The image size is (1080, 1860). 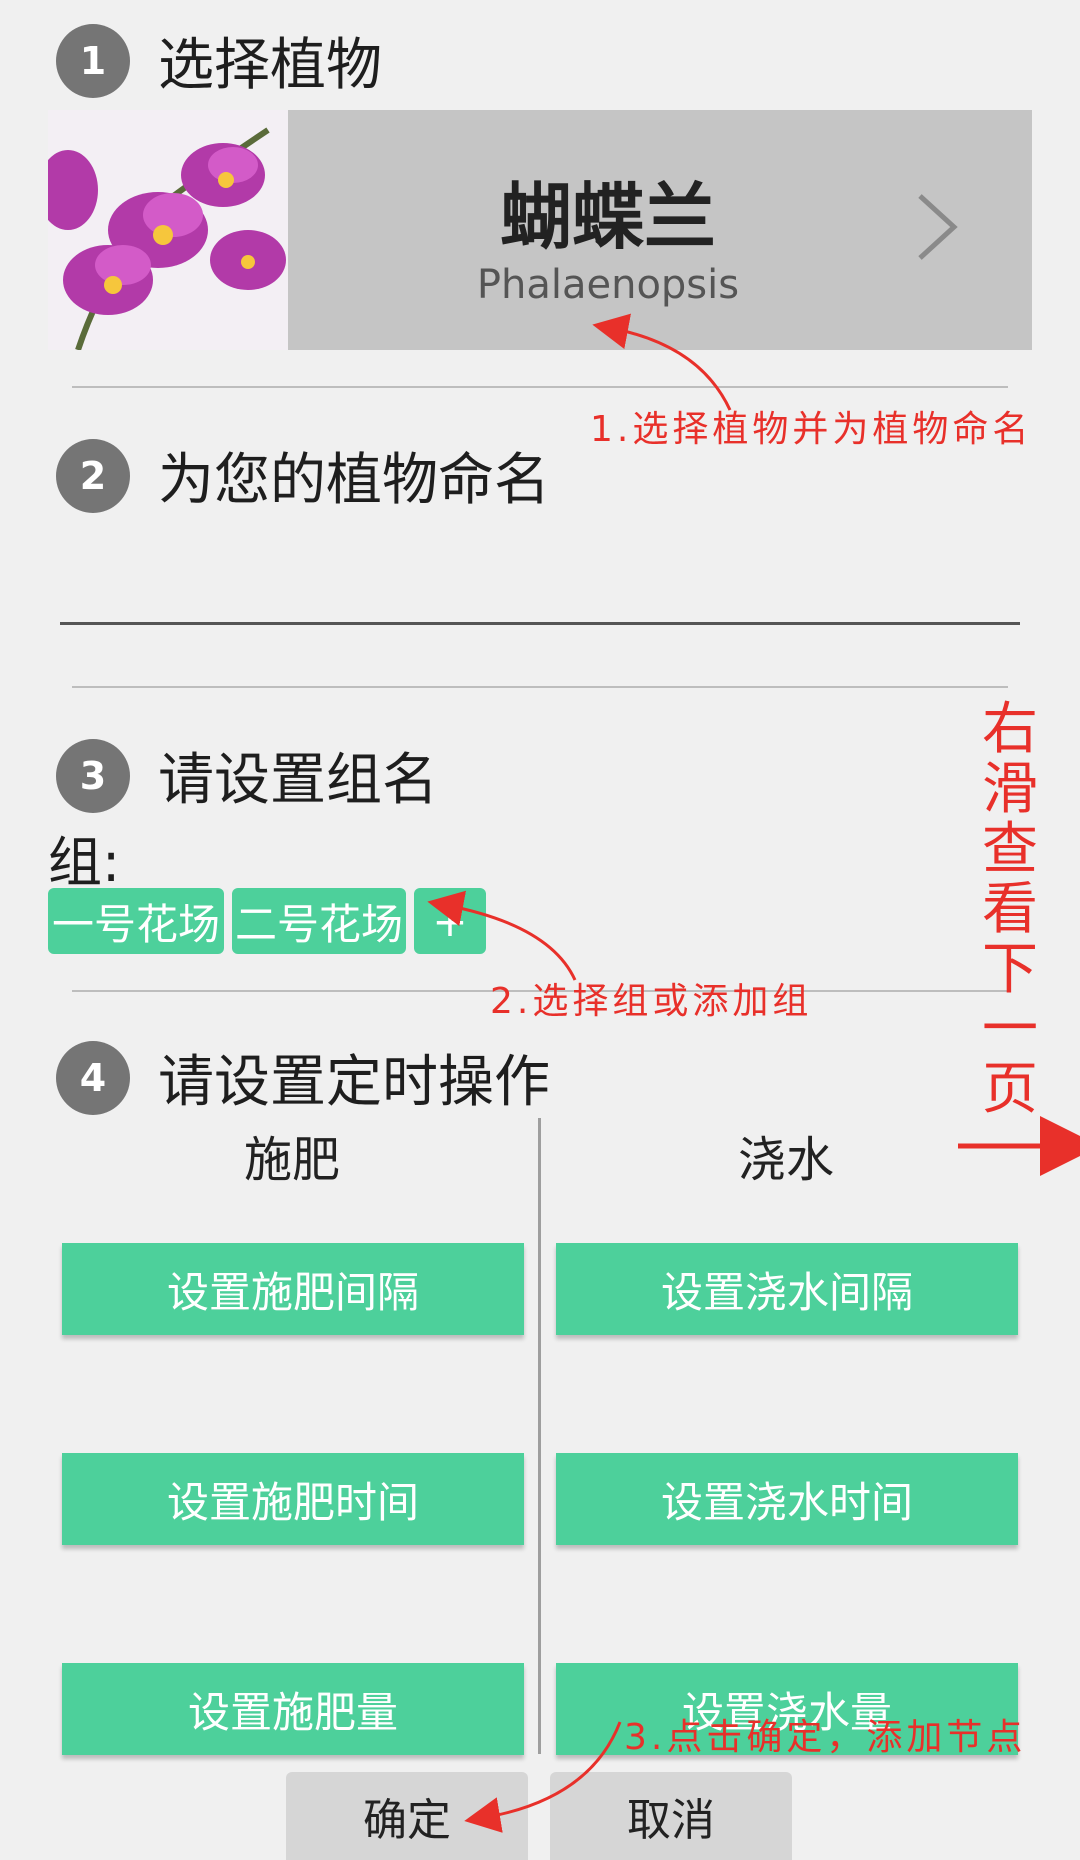 I want to click on plant-latin-name: Phalaenopsis, so click(x=608, y=285).